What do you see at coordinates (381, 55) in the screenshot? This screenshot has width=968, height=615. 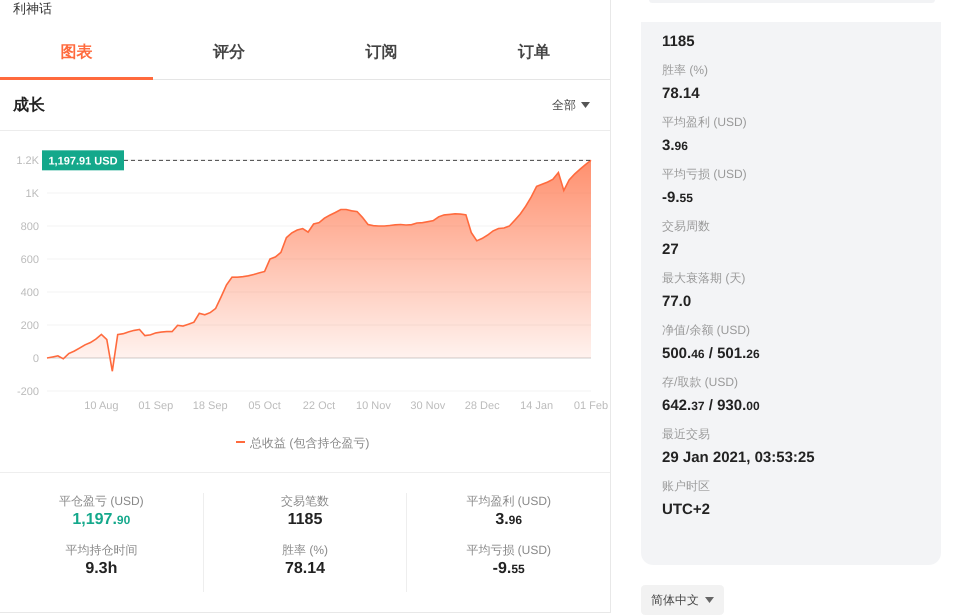 I see `tab: 订阅` at bounding box center [381, 55].